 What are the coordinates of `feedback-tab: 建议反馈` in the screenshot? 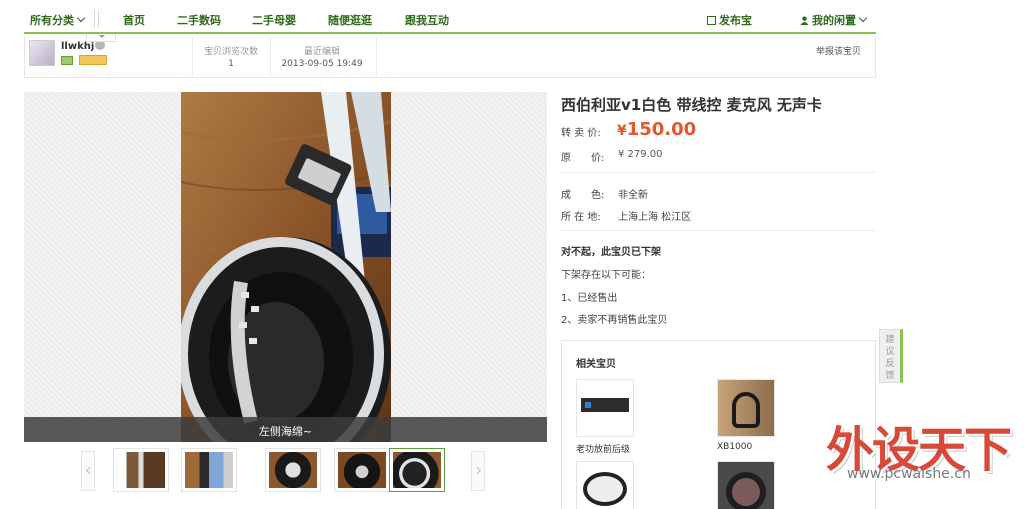 It's located at (891, 356).